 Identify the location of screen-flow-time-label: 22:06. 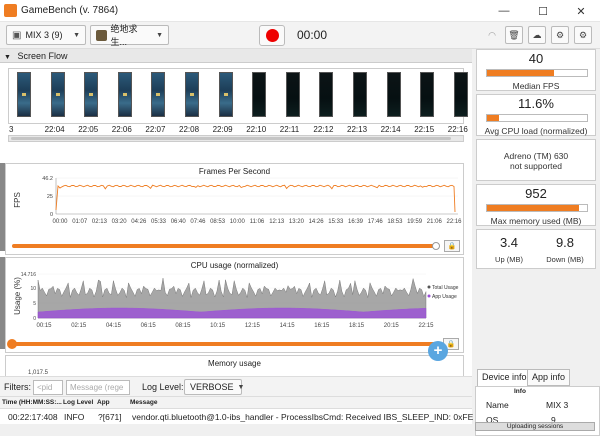
(121, 129).